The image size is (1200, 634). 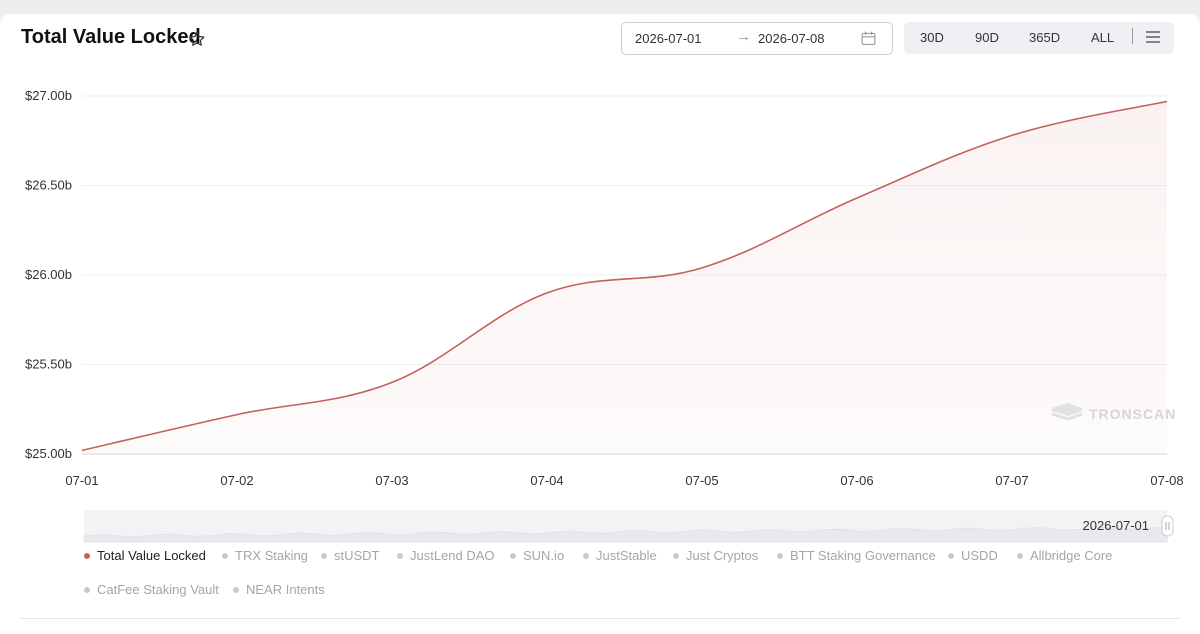 I want to click on y-tick-label: $25.00b, so click(x=48, y=453).